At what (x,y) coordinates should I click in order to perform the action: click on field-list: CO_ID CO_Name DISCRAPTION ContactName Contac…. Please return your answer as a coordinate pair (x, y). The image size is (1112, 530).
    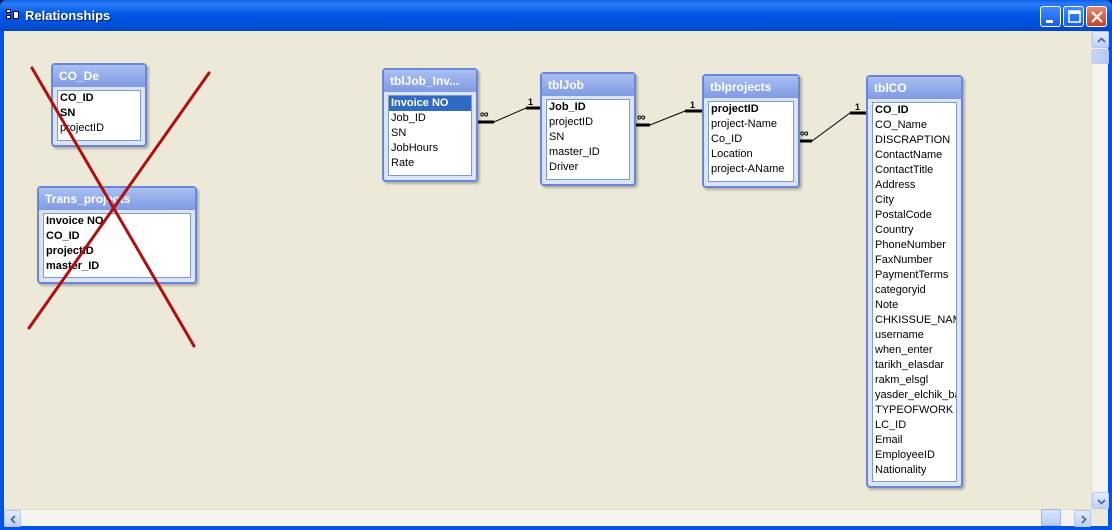
    Looking at the image, I should click on (914, 292).